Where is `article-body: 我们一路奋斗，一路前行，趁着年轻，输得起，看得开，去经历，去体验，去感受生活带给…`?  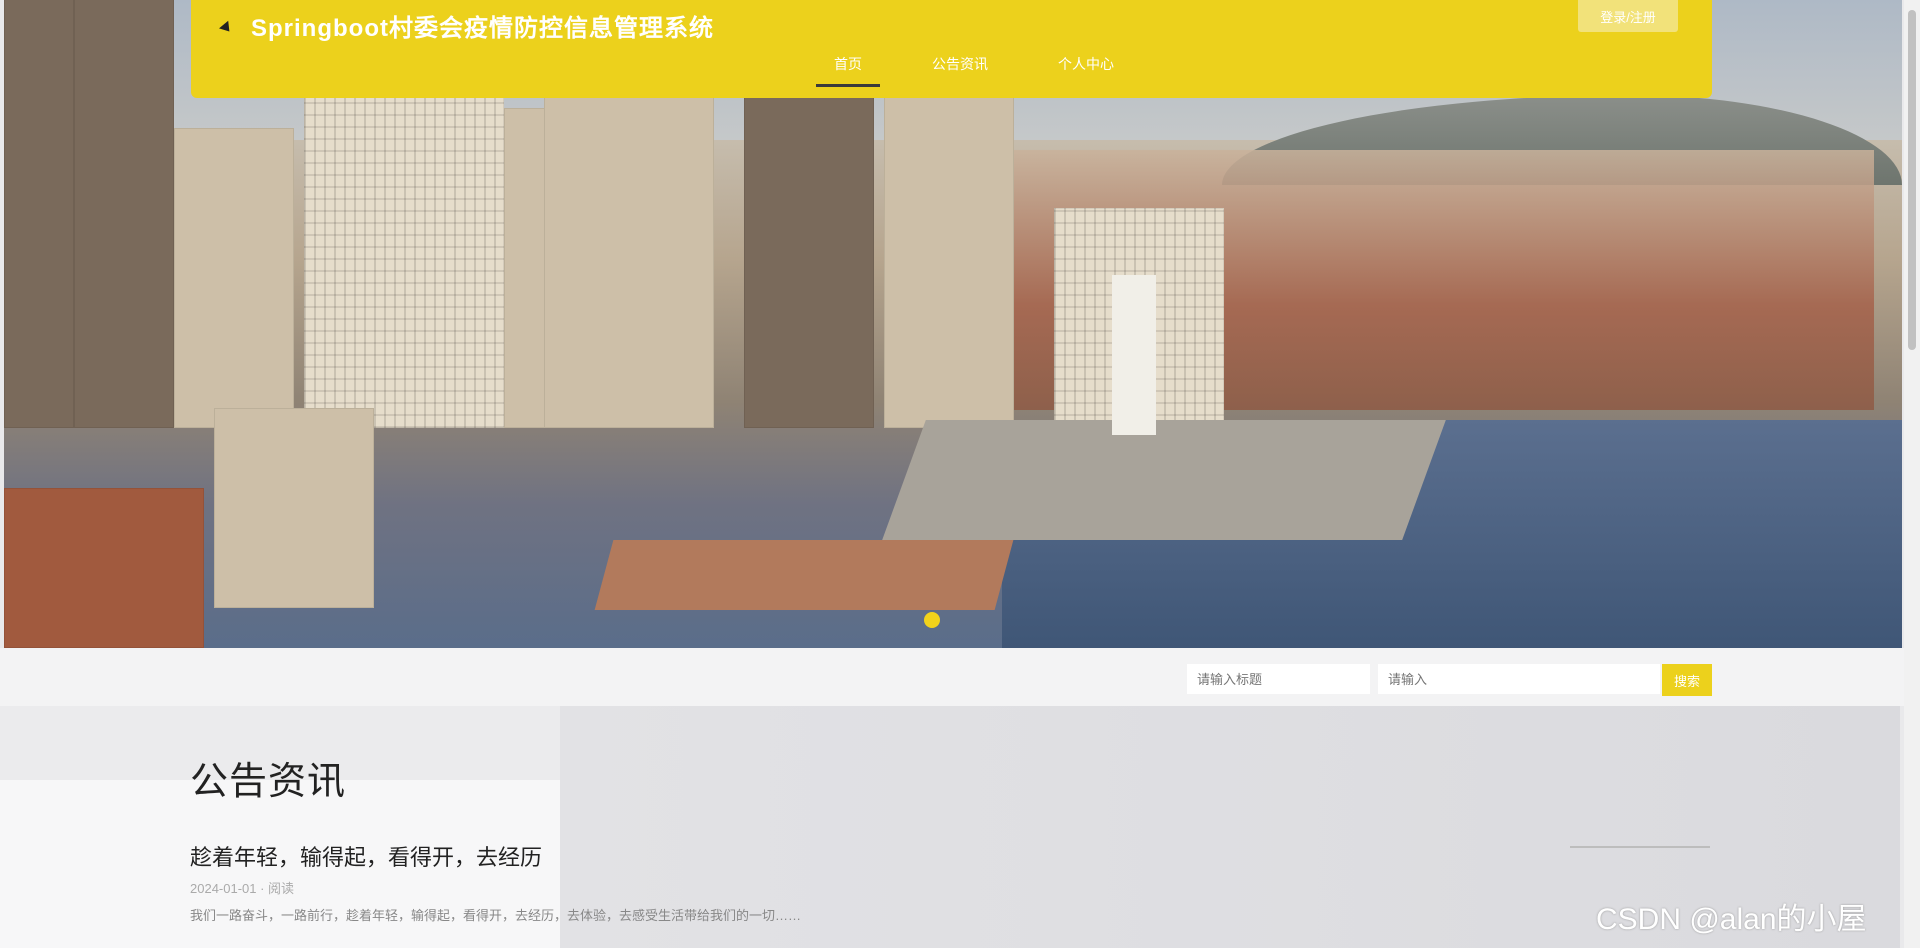 article-body: 我们一路奋斗，一路前行，趁着年轻，输得起，看得开，去经历，去体验，去感受生活带给… is located at coordinates (496, 915).